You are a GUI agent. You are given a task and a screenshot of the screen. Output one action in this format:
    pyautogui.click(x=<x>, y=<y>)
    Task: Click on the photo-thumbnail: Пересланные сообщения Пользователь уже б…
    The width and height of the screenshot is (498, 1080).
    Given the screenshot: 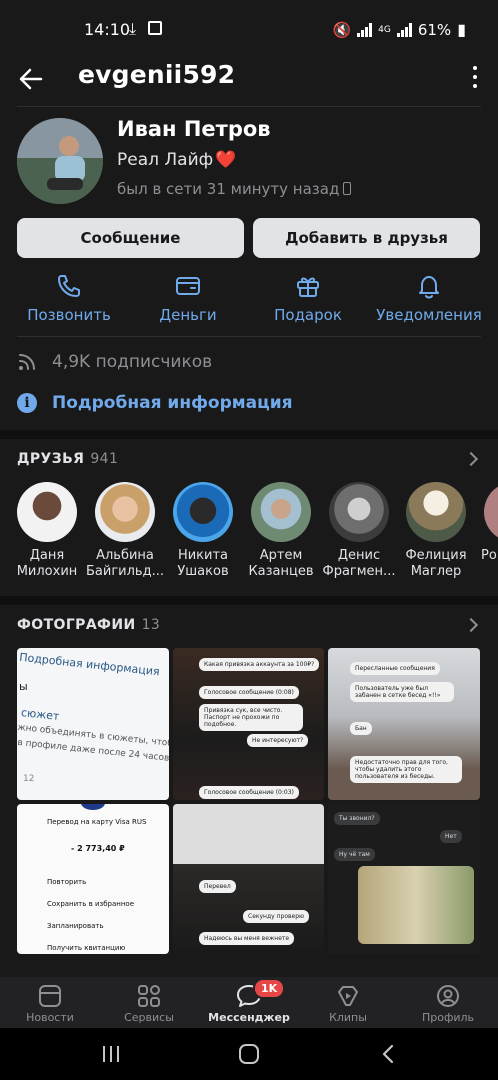 What is the action you would take?
    pyautogui.click(x=404, y=724)
    